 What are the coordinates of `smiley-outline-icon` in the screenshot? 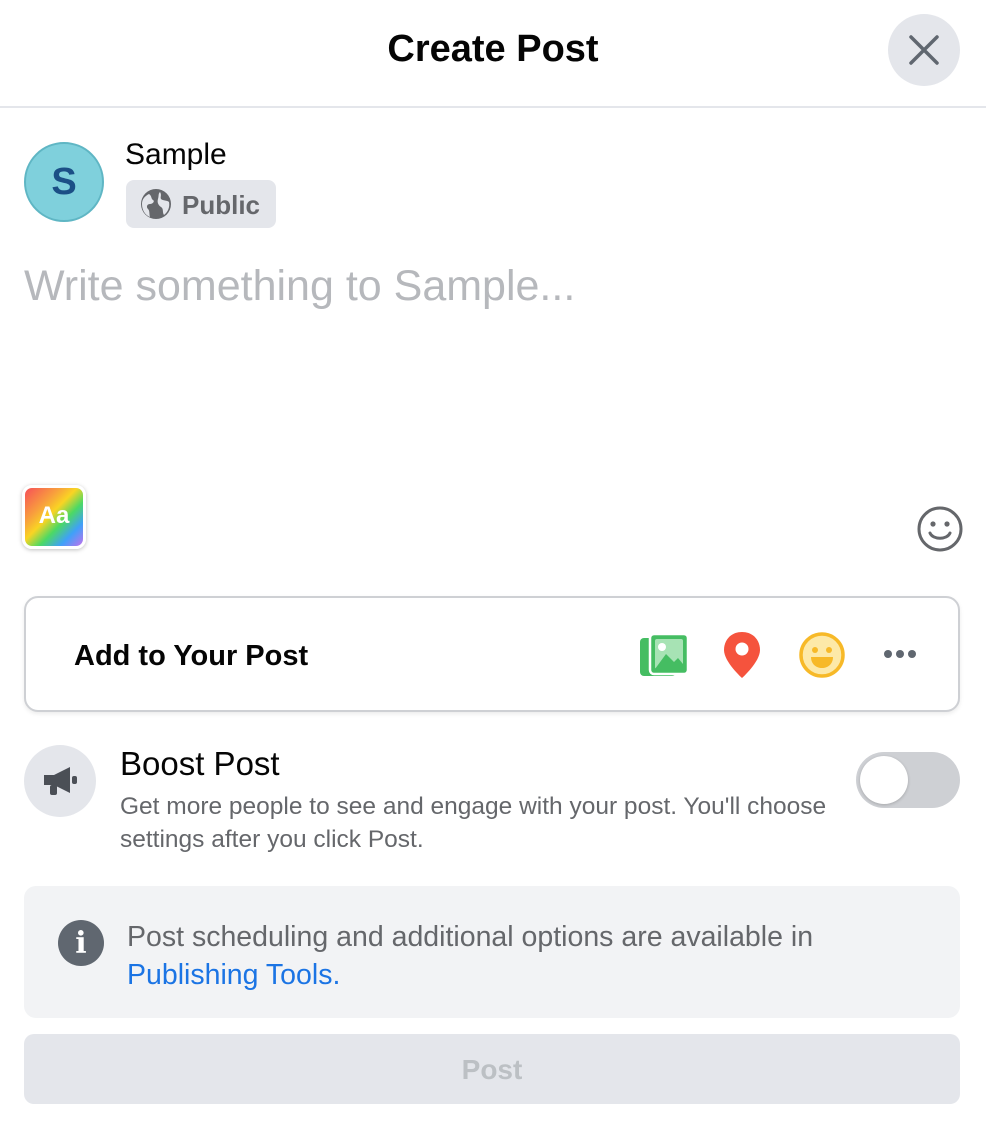 It's located at (940, 529).